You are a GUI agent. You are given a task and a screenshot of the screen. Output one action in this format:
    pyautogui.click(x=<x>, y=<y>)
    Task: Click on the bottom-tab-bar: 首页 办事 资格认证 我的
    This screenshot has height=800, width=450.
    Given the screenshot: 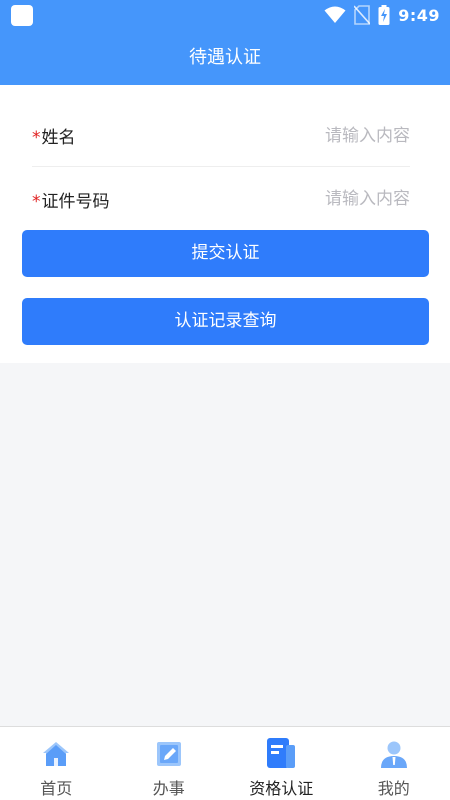 What is the action you would take?
    pyautogui.click(x=225, y=763)
    